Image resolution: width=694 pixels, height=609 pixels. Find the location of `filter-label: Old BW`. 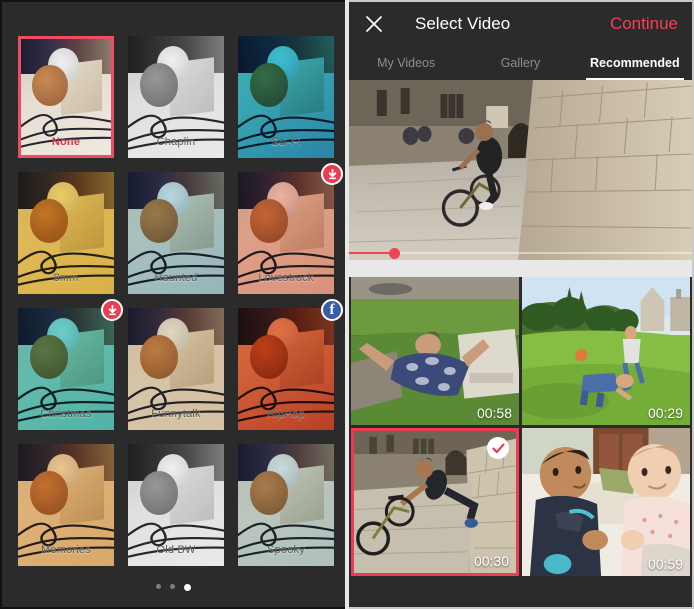

filter-label: Old BW is located at coordinates (176, 550).